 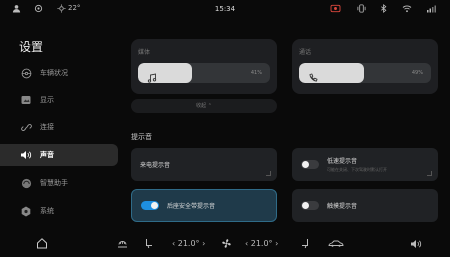 I want to click on sidebar-item-label: 连接, so click(x=47, y=127).